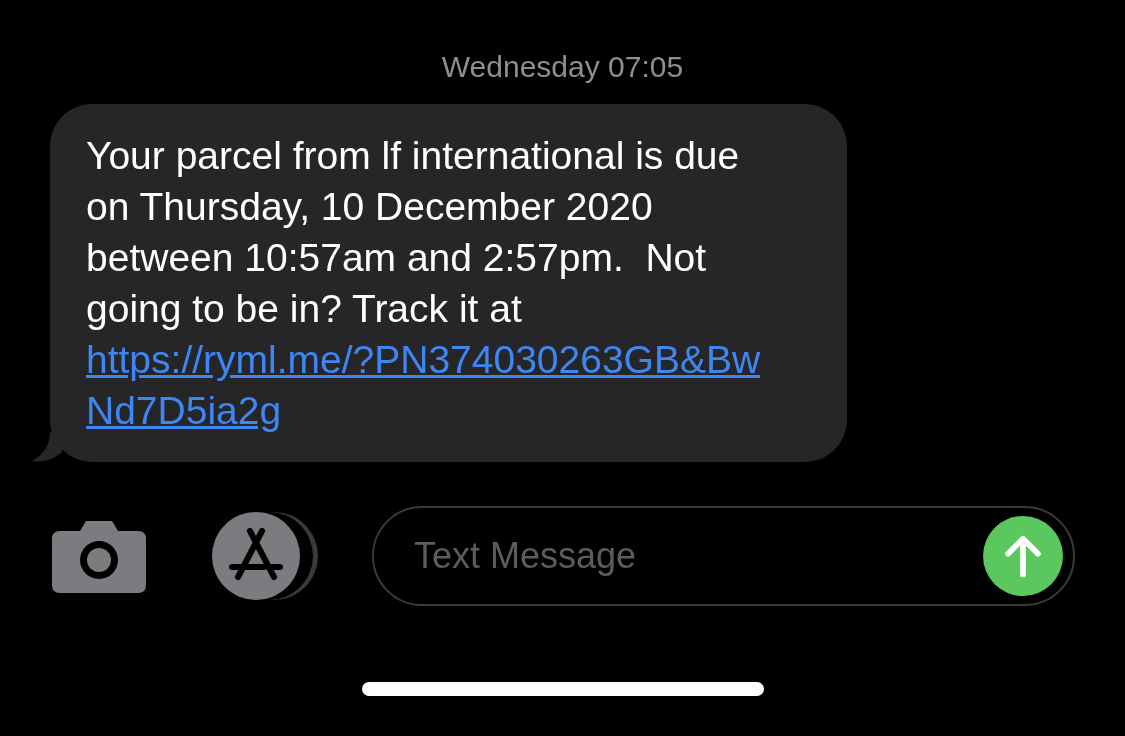 The width and height of the screenshot is (1125, 736). What do you see at coordinates (697, 556) in the screenshot?
I see `message-input: Text Message` at bounding box center [697, 556].